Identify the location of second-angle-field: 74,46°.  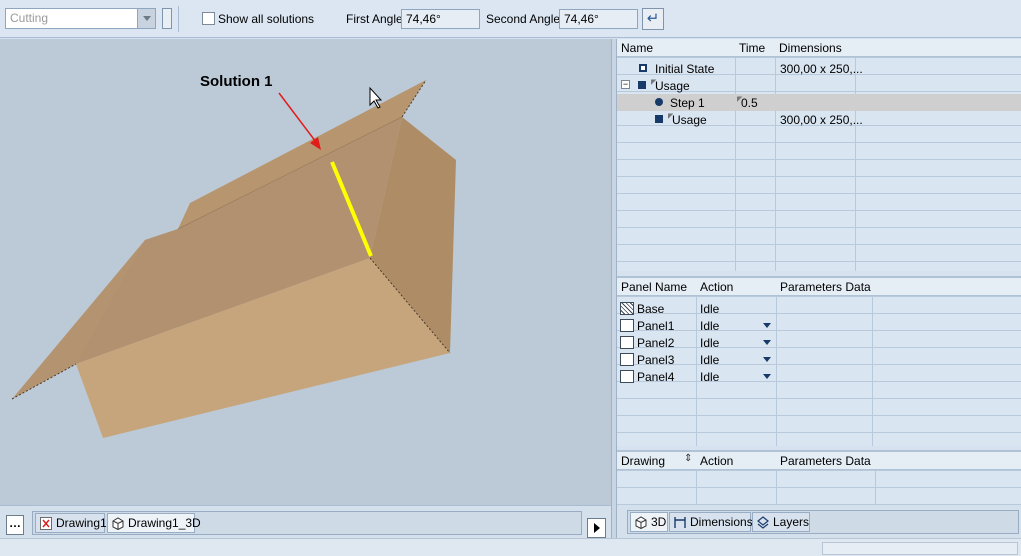
(598, 19).